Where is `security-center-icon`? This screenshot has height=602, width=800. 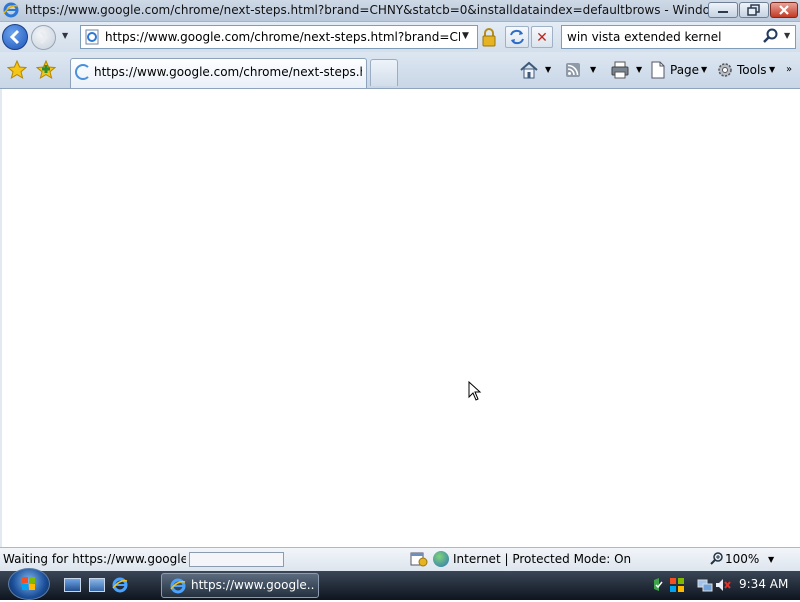 security-center-icon is located at coordinates (660, 585).